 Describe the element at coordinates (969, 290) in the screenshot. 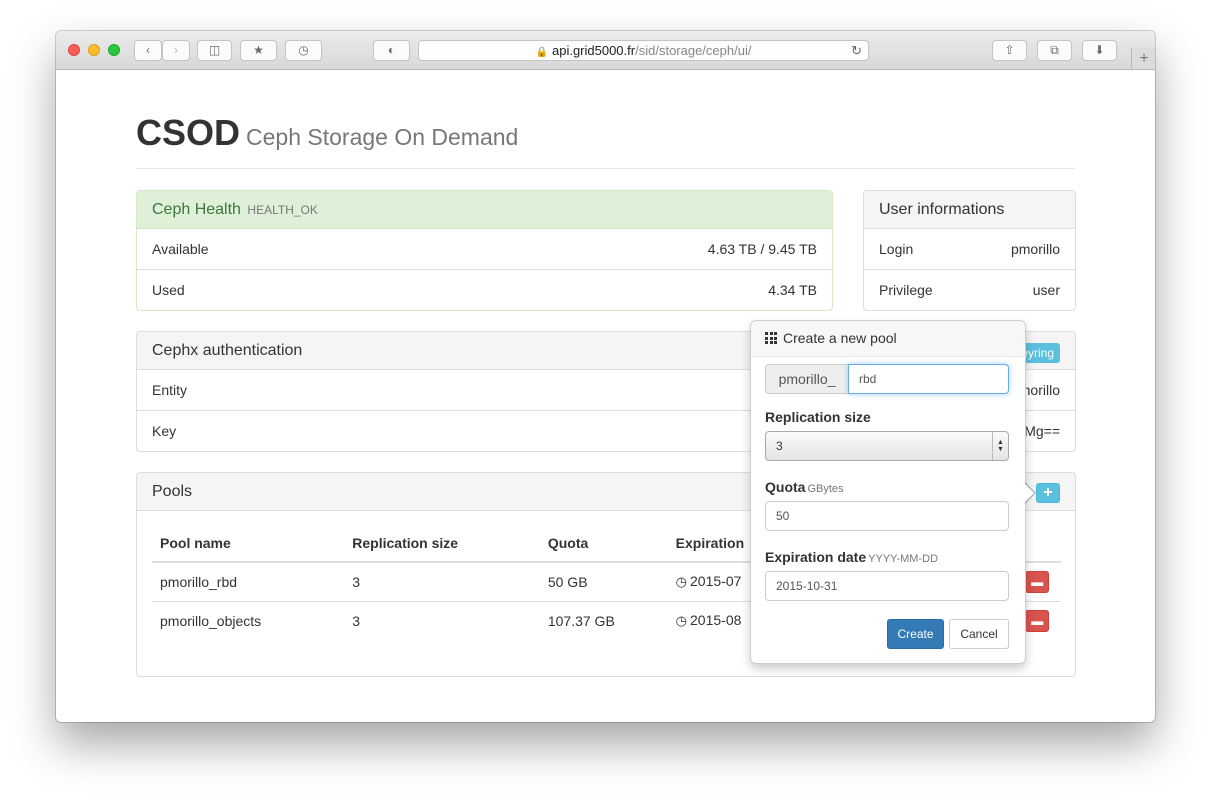

I see `user-row-privilege: Privilege user` at that location.